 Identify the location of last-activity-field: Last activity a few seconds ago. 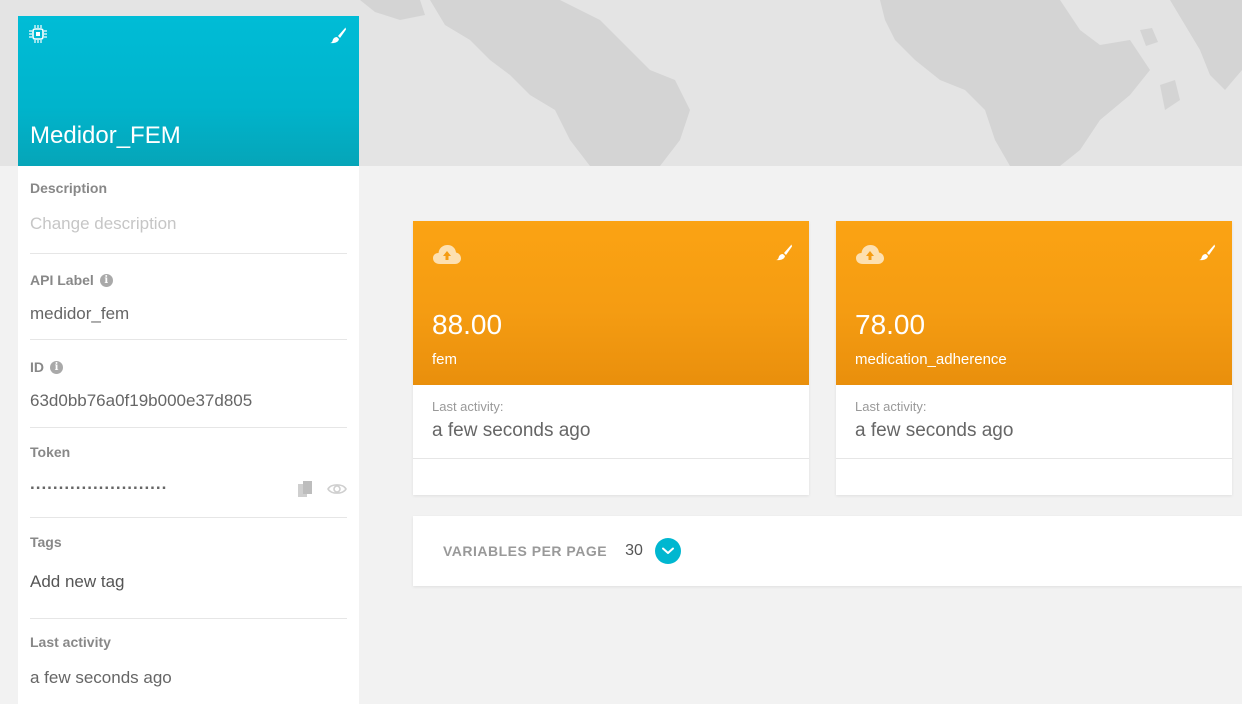
(188, 653).